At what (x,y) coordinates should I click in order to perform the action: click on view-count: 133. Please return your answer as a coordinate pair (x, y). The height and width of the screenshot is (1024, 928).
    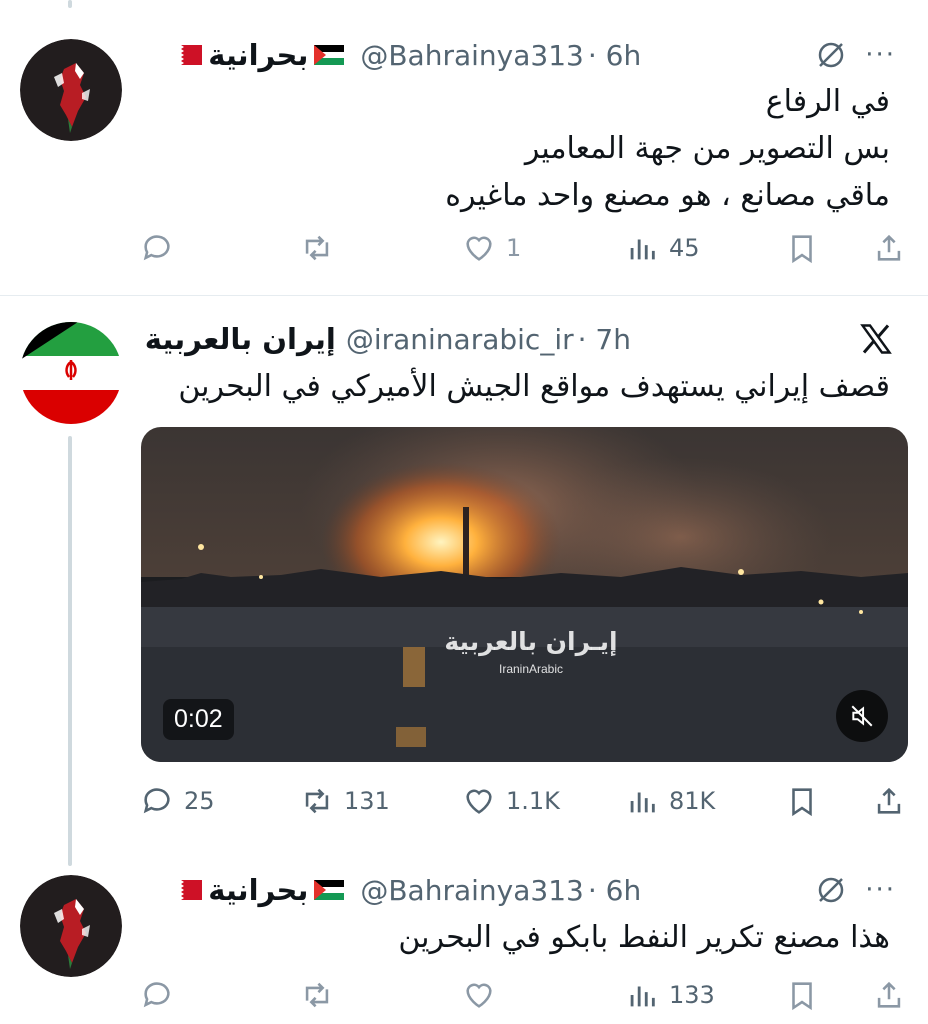
    Looking at the image, I should click on (692, 995).